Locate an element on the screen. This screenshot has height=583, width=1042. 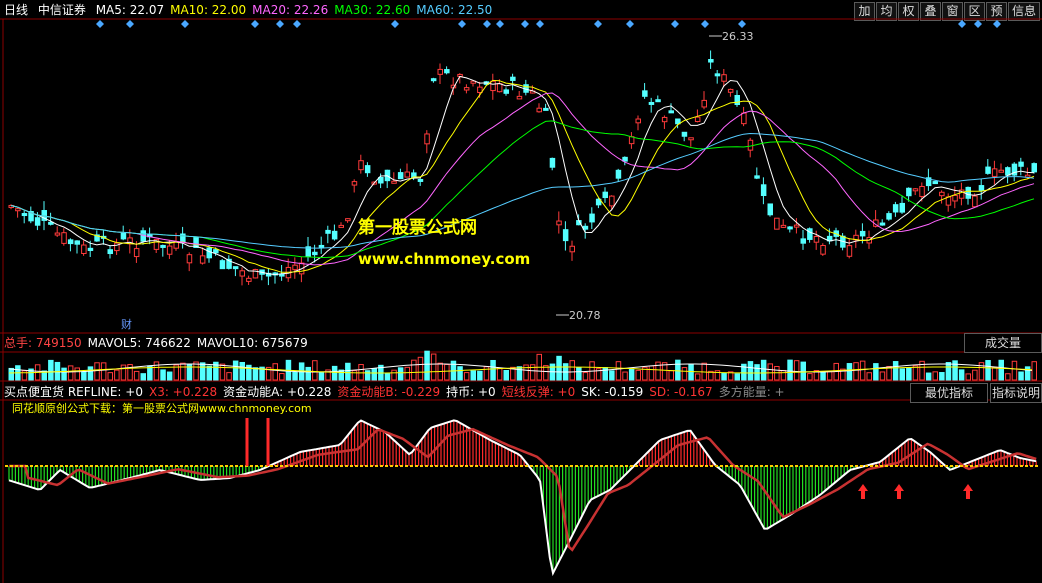
volume-button: 成交量 is located at coordinates (1003, 343).